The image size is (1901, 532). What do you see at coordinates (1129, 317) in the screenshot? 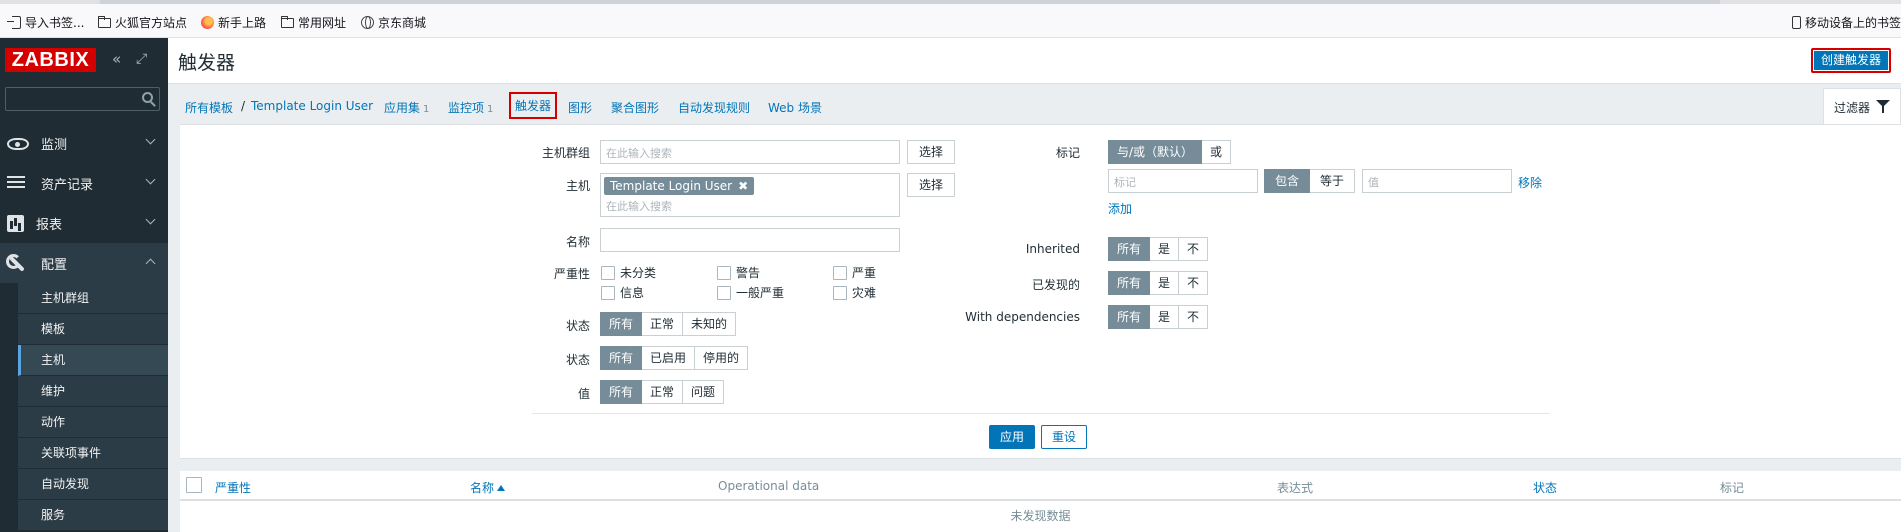
I see `dependencies-all: 所有` at bounding box center [1129, 317].